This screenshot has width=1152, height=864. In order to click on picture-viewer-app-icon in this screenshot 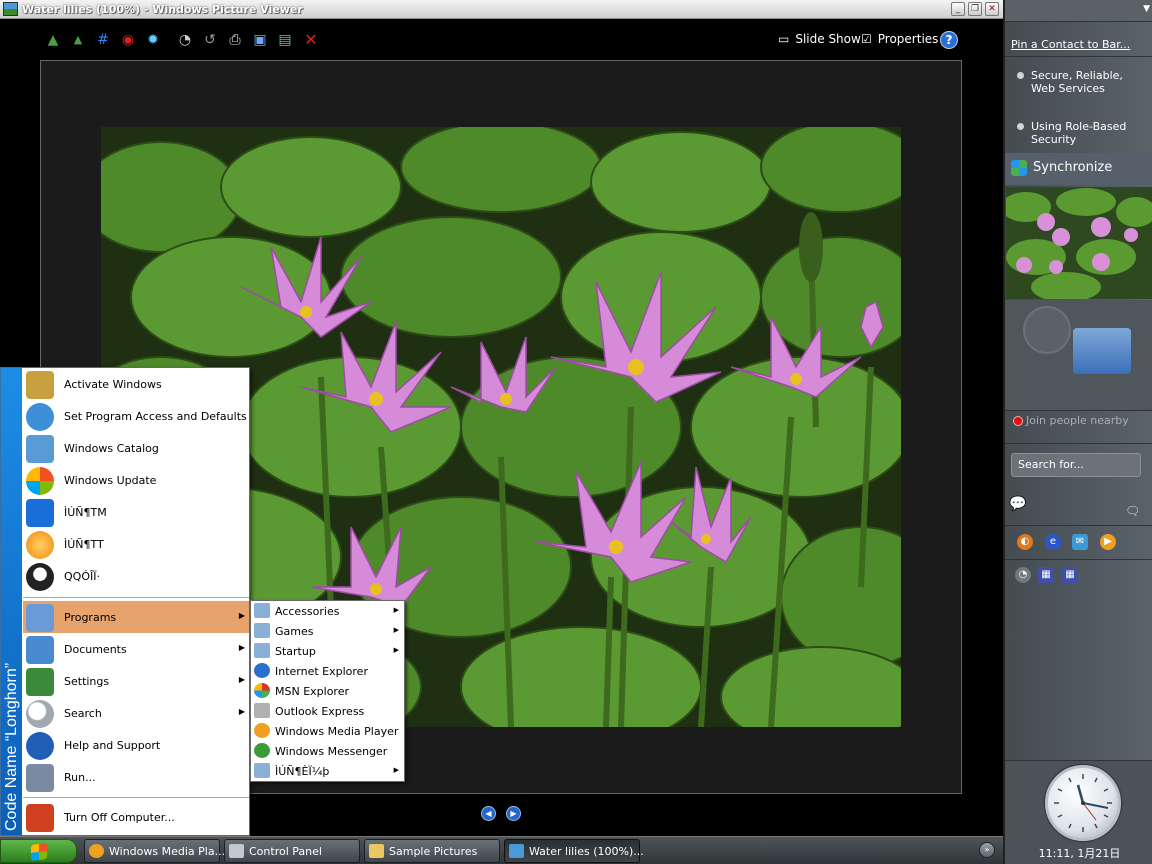, I will do `click(10, 9)`.